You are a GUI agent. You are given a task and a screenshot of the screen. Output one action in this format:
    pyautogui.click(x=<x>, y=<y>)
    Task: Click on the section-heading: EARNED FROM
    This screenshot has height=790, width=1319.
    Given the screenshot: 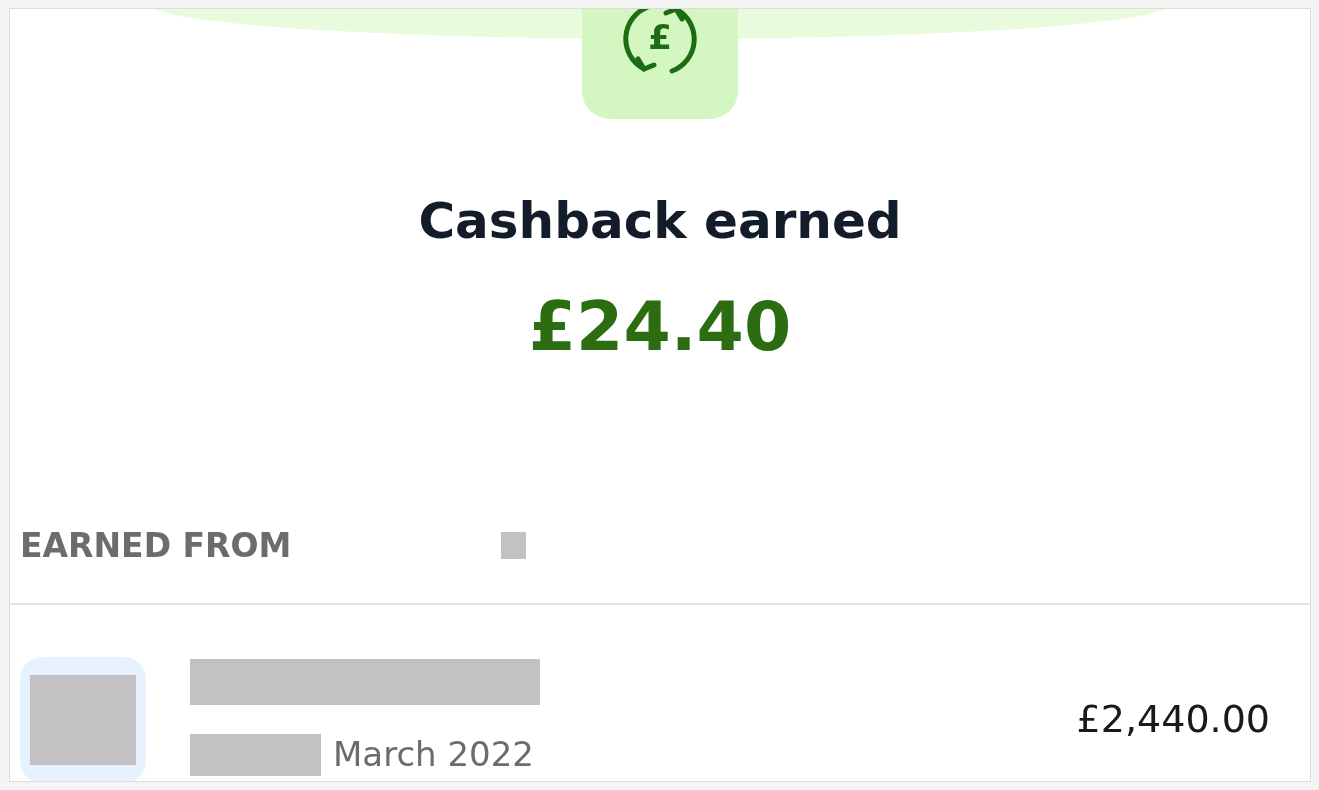 What is the action you would take?
    pyautogui.click(x=156, y=546)
    